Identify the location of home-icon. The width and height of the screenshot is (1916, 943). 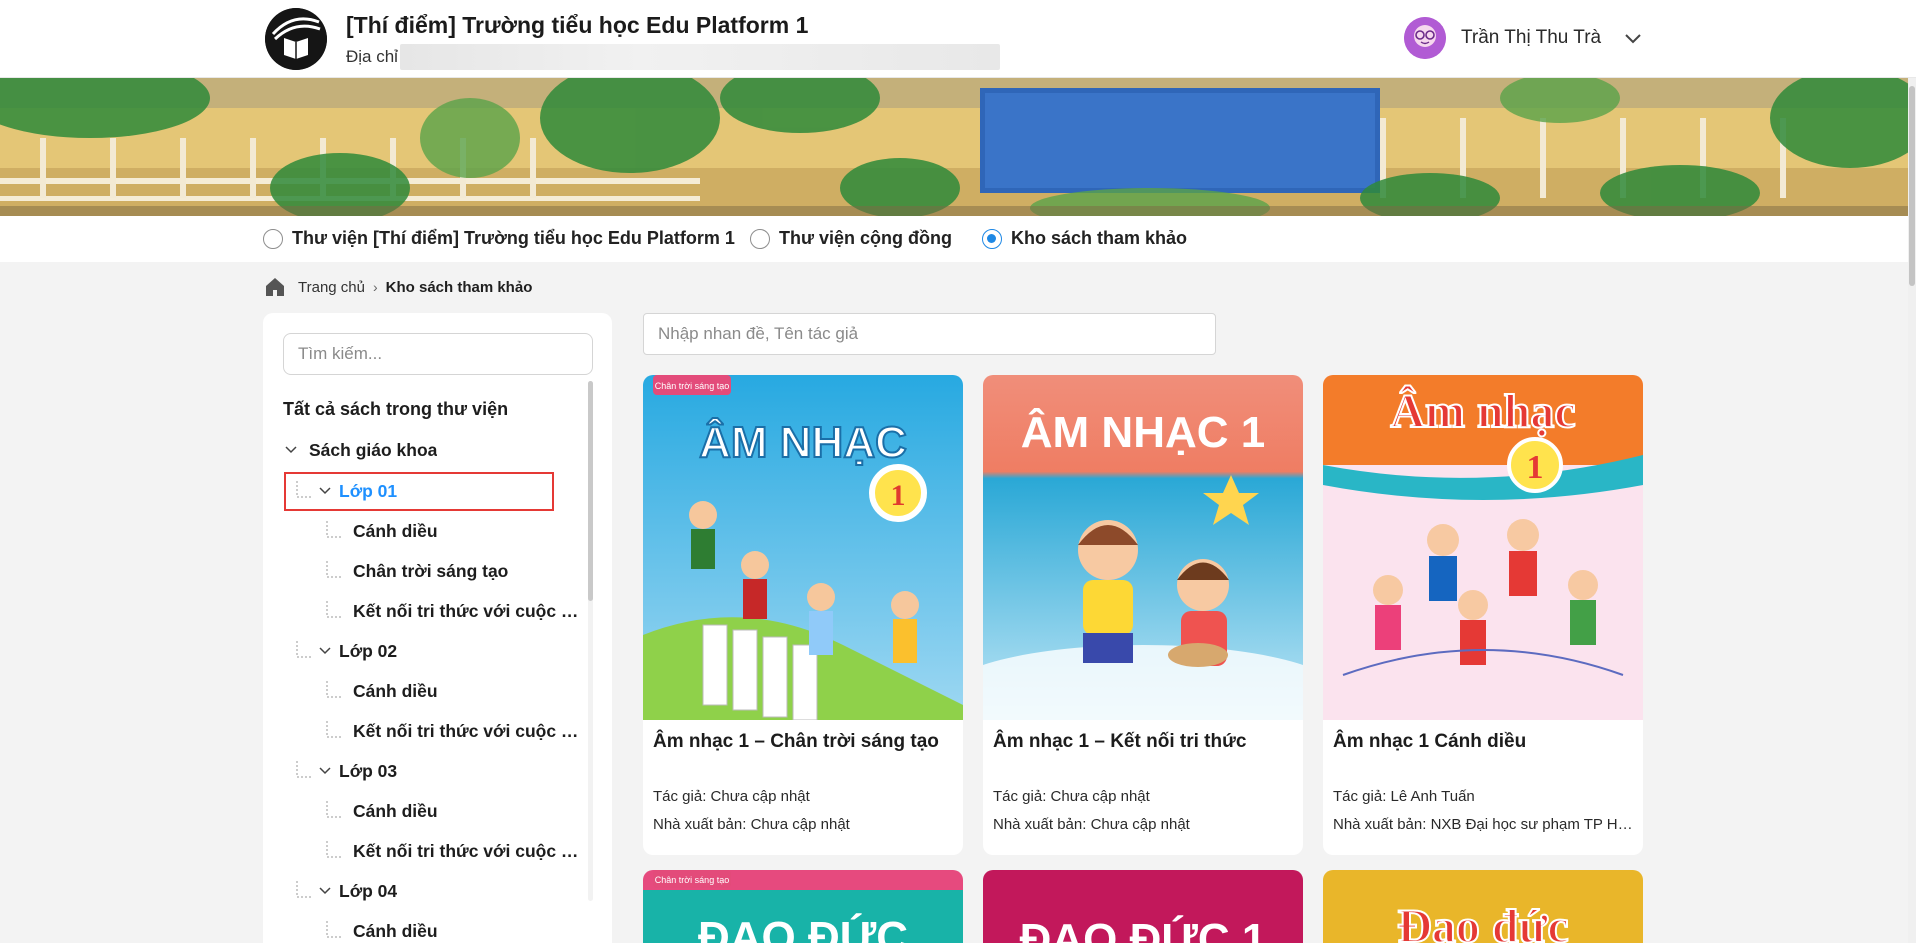
(275, 287).